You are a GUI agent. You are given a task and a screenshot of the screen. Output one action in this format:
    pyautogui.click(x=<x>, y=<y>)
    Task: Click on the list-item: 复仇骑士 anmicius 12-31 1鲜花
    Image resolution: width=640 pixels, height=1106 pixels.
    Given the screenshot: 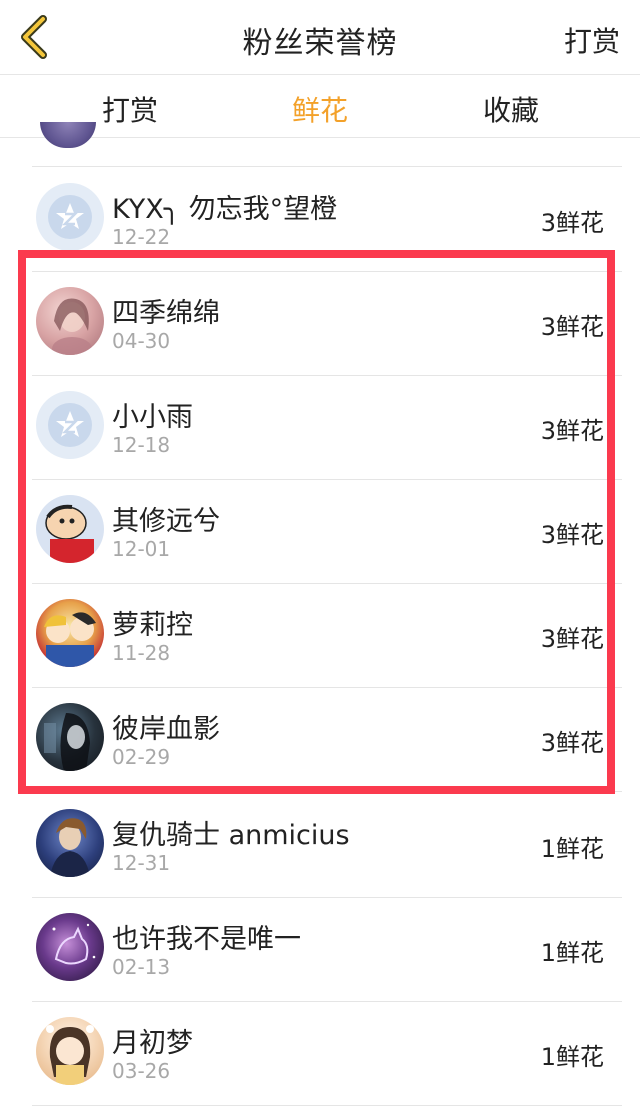 What is the action you would take?
    pyautogui.click(x=327, y=845)
    